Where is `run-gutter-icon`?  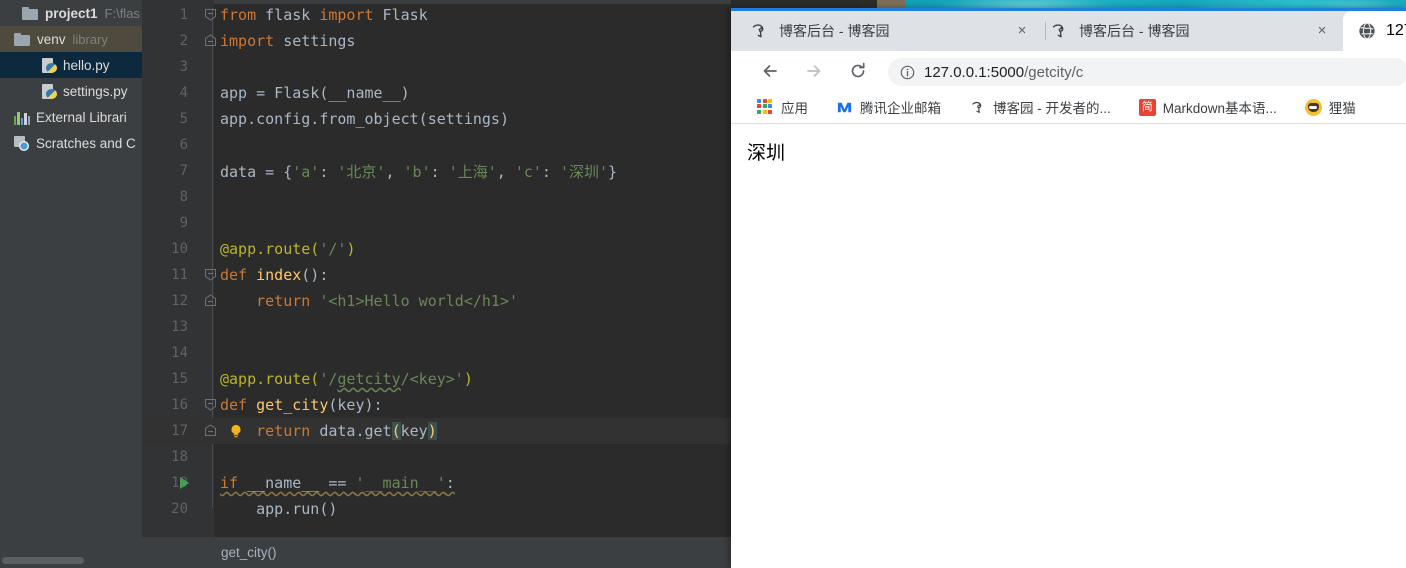 run-gutter-icon is located at coordinates (184, 483).